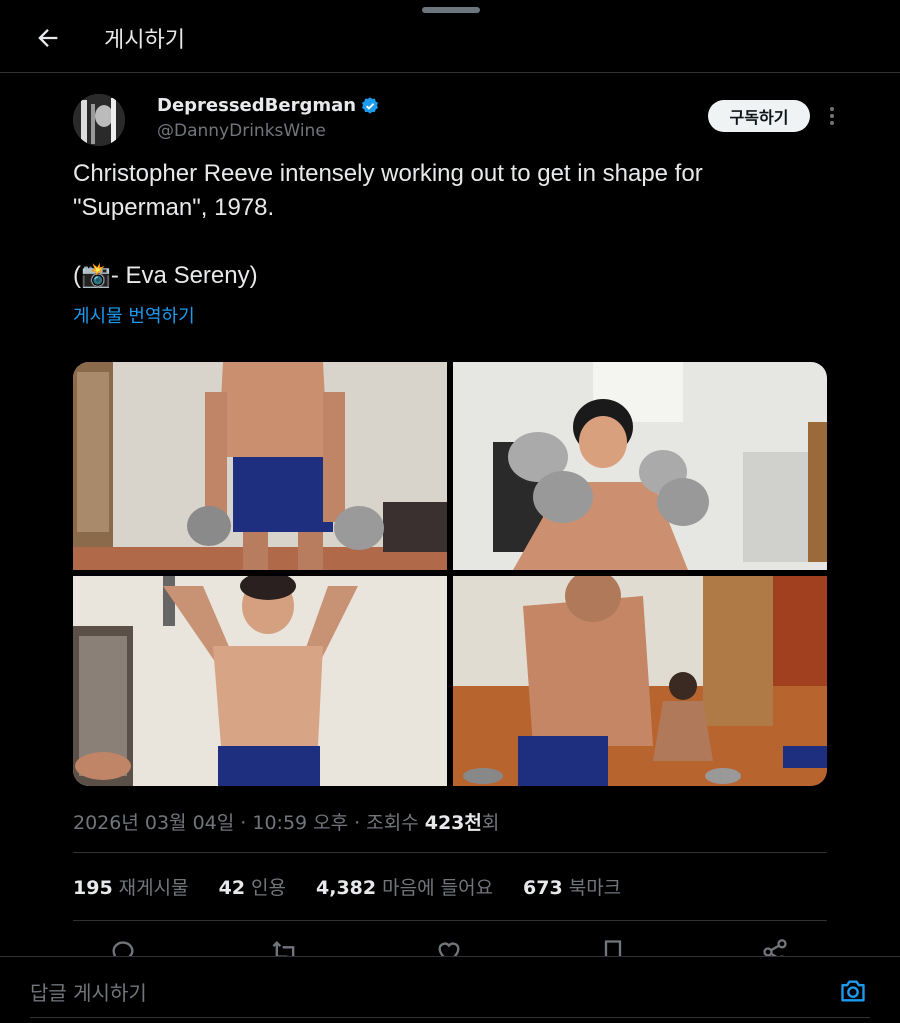  What do you see at coordinates (241, 131) in the screenshot?
I see `author-handle: @DannyDrinksWine` at bounding box center [241, 131].